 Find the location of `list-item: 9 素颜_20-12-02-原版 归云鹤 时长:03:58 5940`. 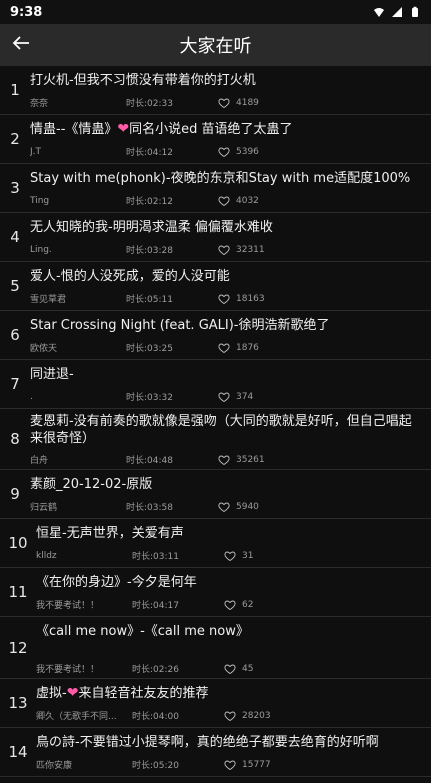

list-item: 9 素颜_20-12-02-原版 归云鹤 时长:03:58 5940 is located at coordinates (215, 494).